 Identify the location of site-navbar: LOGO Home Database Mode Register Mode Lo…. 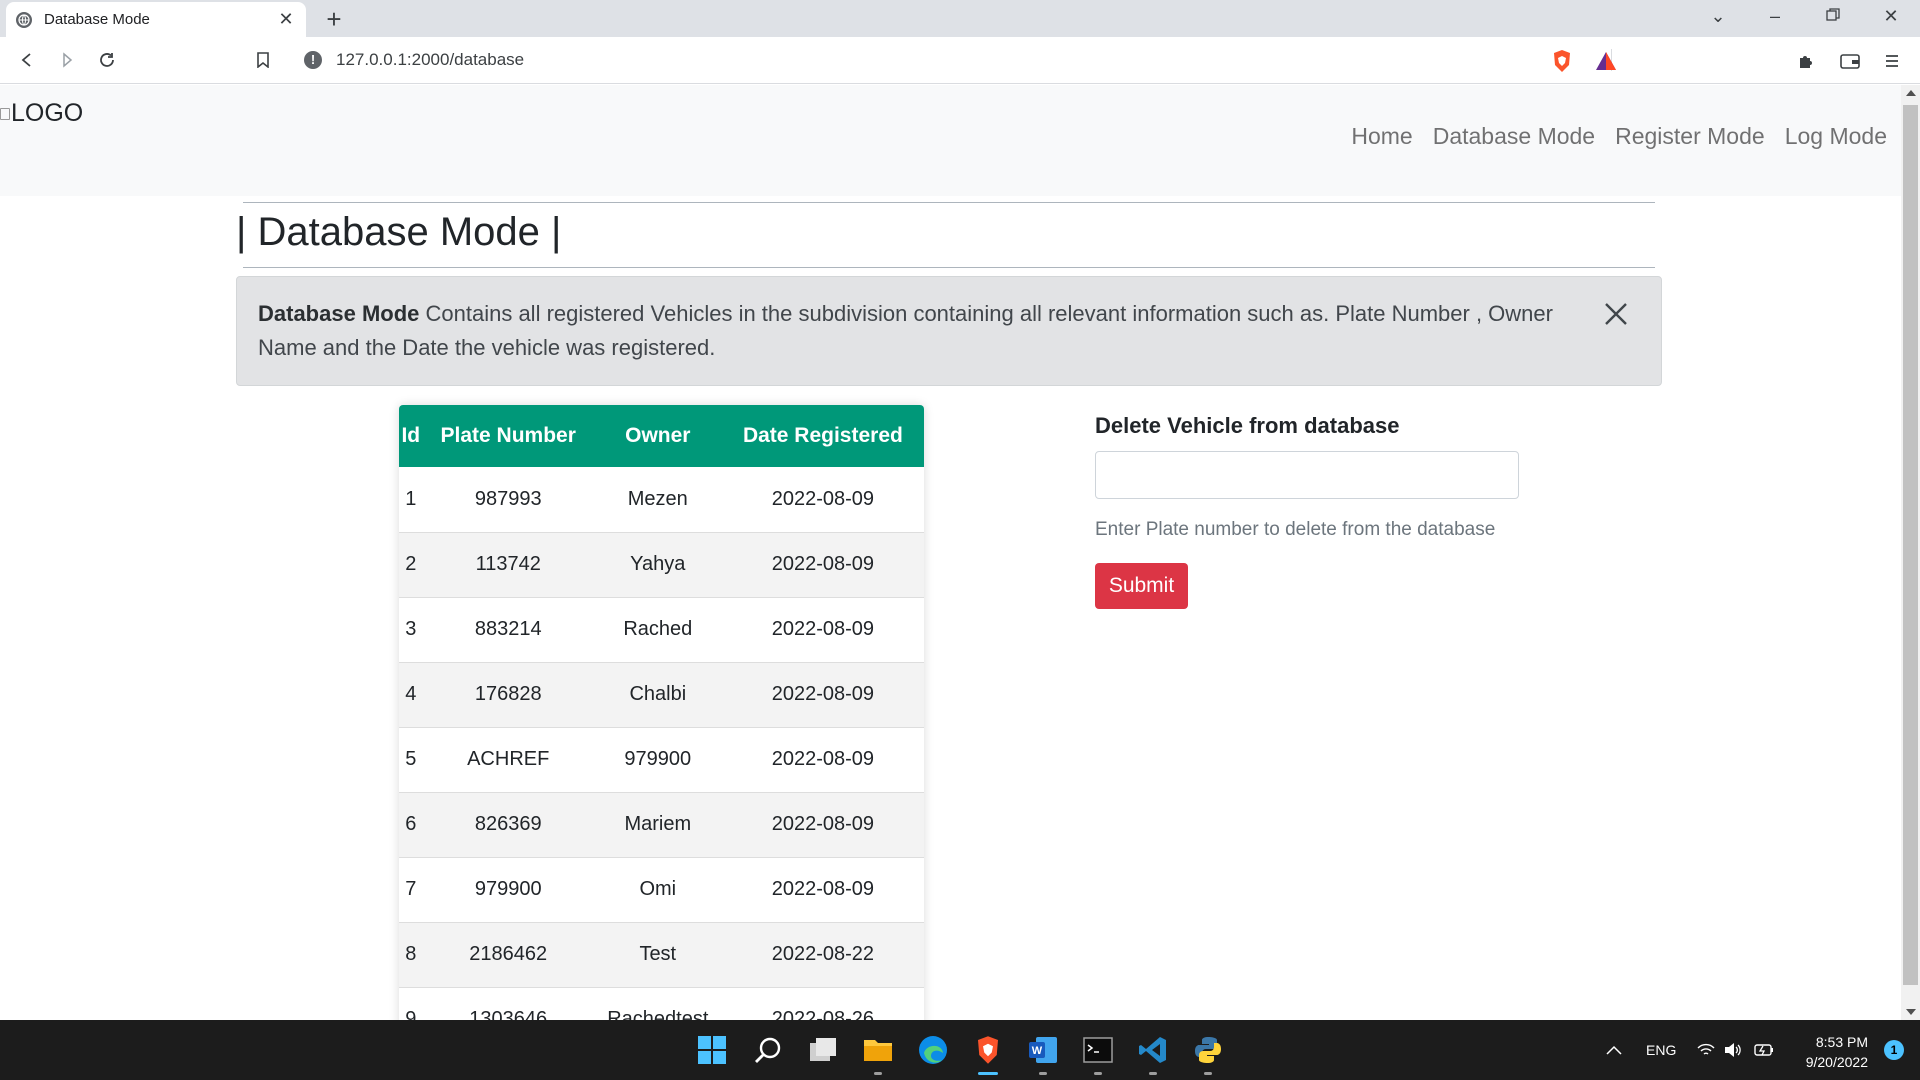
(950, 140).